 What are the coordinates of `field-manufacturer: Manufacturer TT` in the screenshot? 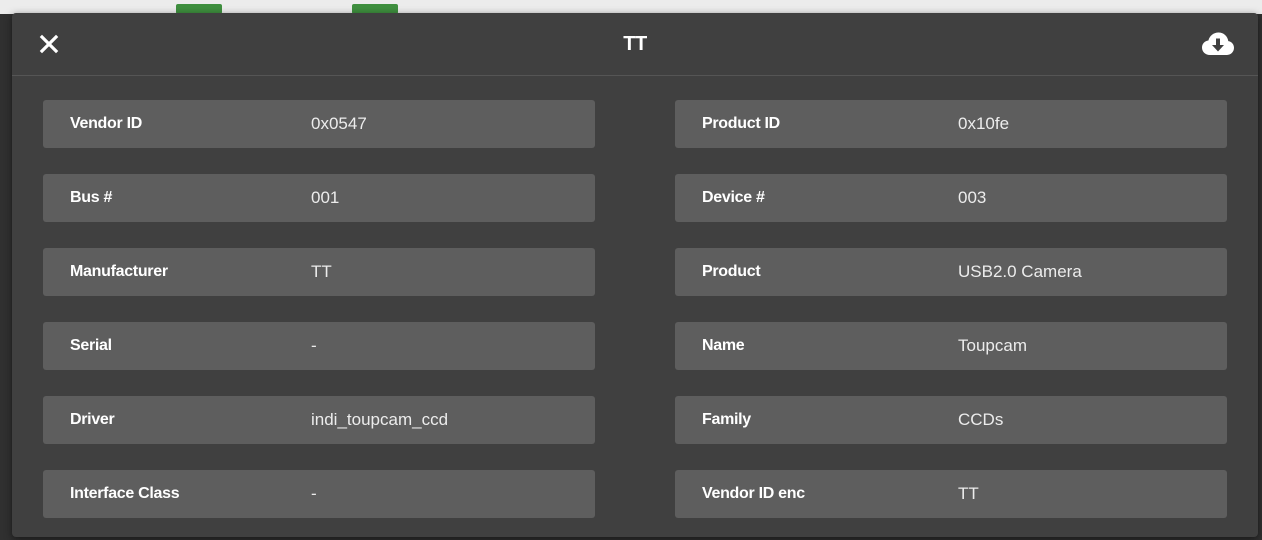 It's located at (319, 272).